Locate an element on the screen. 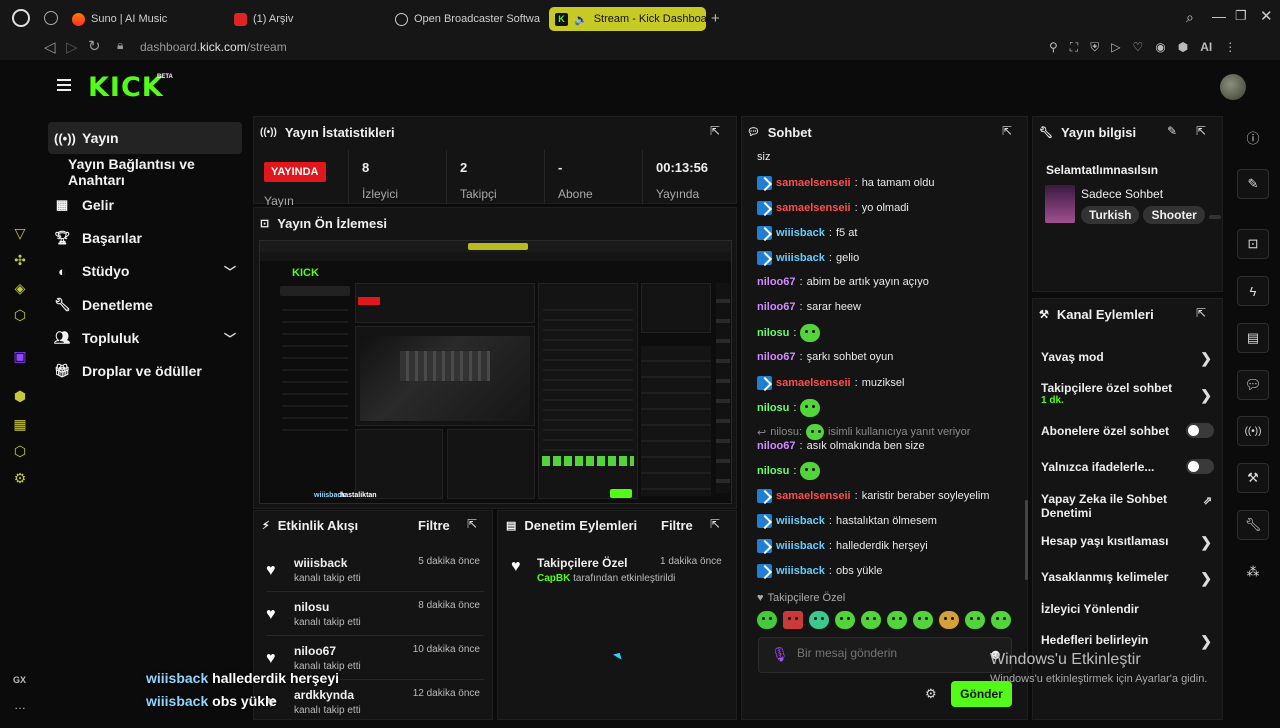 The width and height of the screenshot is (1280, 728). chat-settings-icon: ⚙ is located at coordinates (931, 694).